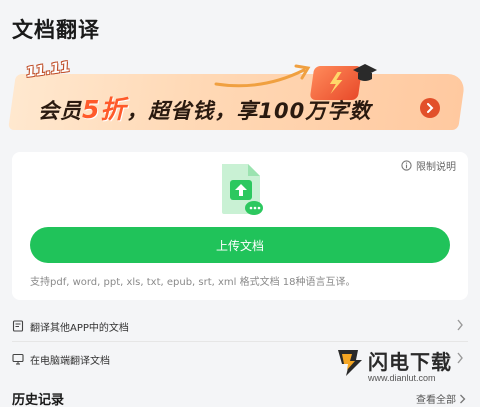 The width and height of the screenshot is (480, 407). I want to click on view-all-link: 查看全部, so click(441, 398).